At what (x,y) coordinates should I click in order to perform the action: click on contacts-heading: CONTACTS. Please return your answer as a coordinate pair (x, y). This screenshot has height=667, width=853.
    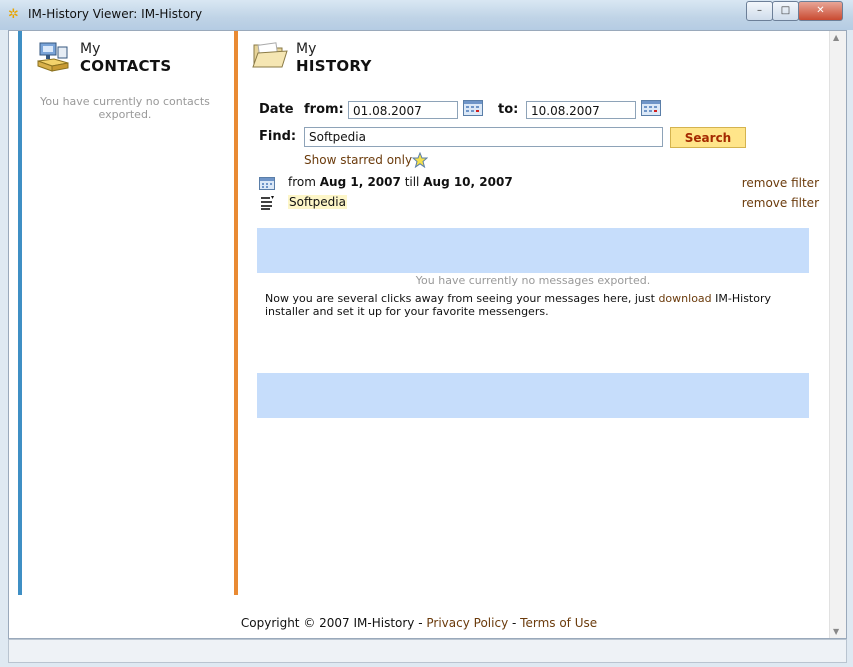
    Looking at the image, I should click on (126, 66).